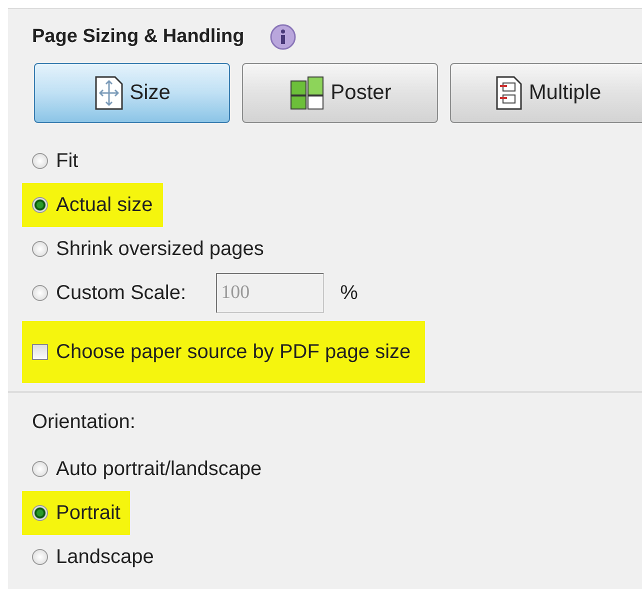 Image resolution: width=642 pixels, height=589 pixels. What do you see at coordinates (340, 93) in the screenshot?
I see `mode-button: Poster` at bounding box center [340, 93].